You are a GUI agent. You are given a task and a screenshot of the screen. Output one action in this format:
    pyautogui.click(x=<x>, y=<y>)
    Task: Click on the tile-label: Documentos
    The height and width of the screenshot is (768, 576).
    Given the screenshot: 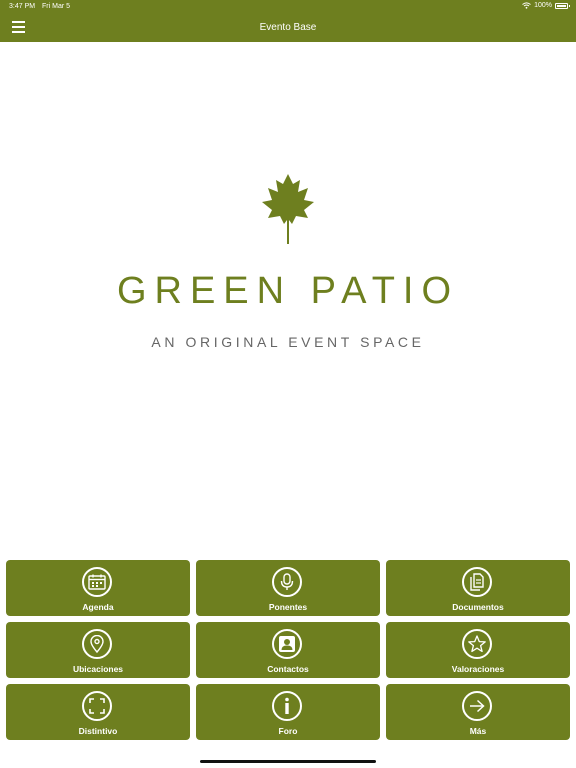 What is the action you would take?
    pyautogui.click(x=478, y=607)
    